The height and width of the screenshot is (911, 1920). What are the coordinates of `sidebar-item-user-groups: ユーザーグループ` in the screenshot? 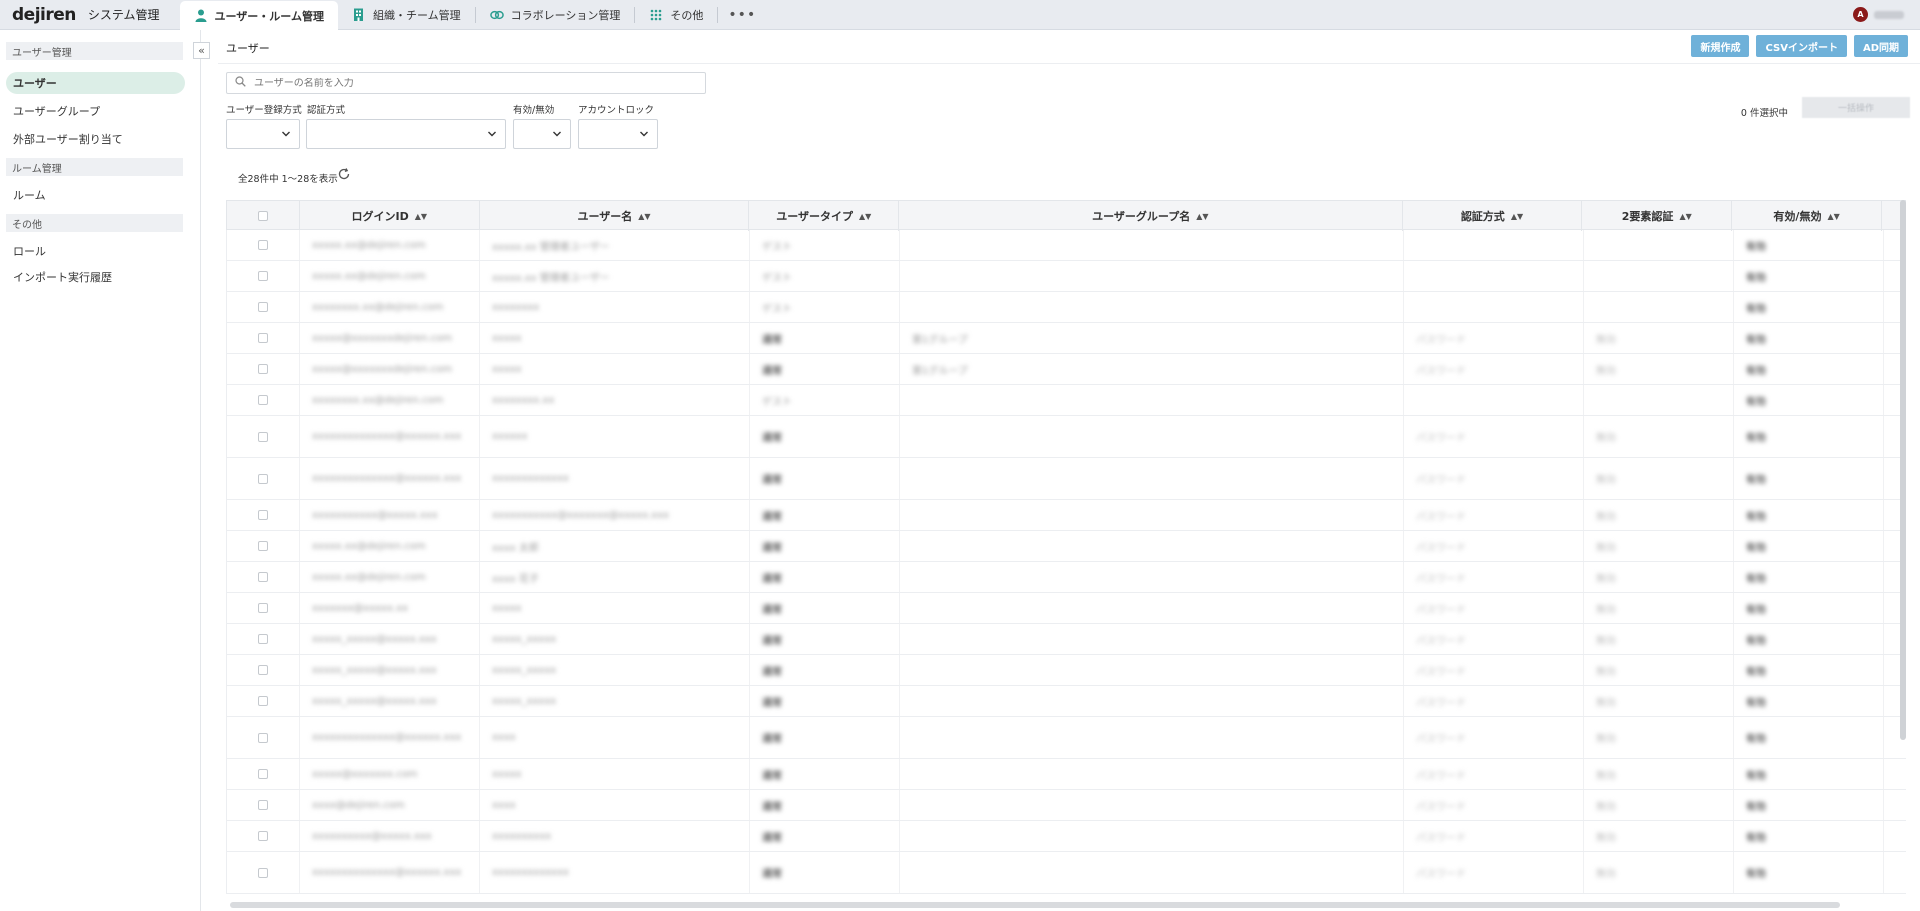 It's located at (95, 111).